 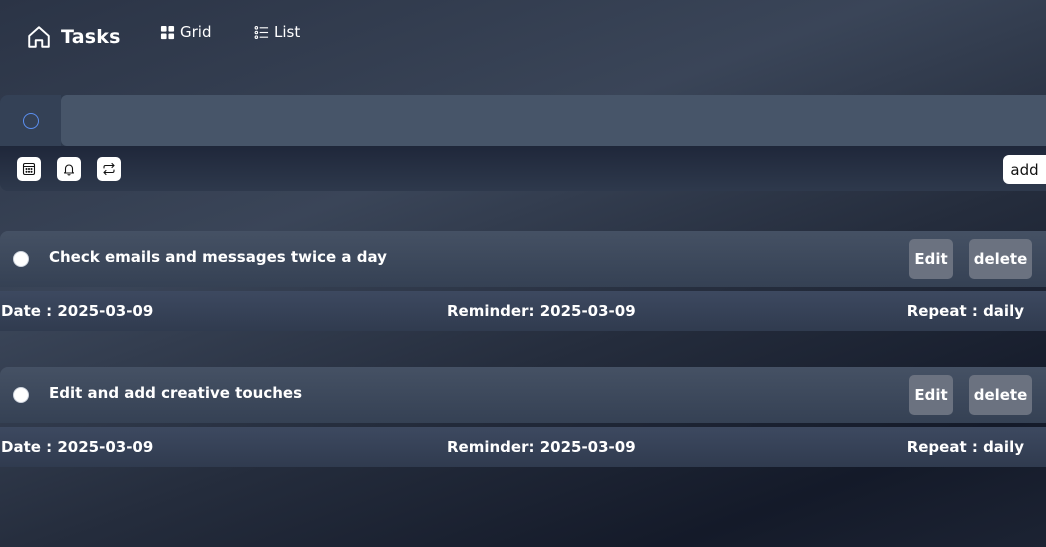 I want to click on reminder-button, so click(x=69, y=169).